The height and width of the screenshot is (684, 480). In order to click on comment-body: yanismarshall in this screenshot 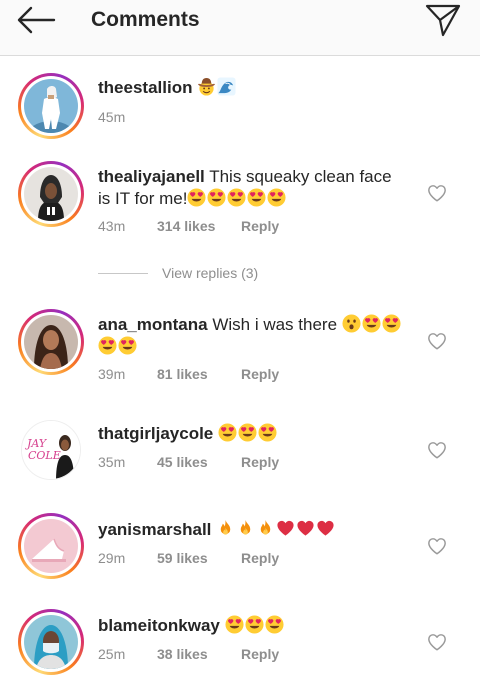, I will do `click(253, 530)`.